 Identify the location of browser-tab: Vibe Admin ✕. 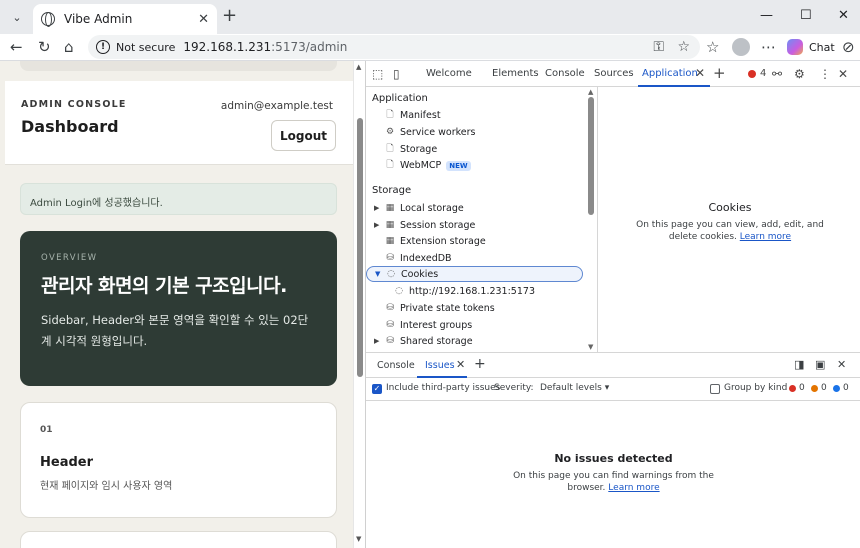
(125, 19).